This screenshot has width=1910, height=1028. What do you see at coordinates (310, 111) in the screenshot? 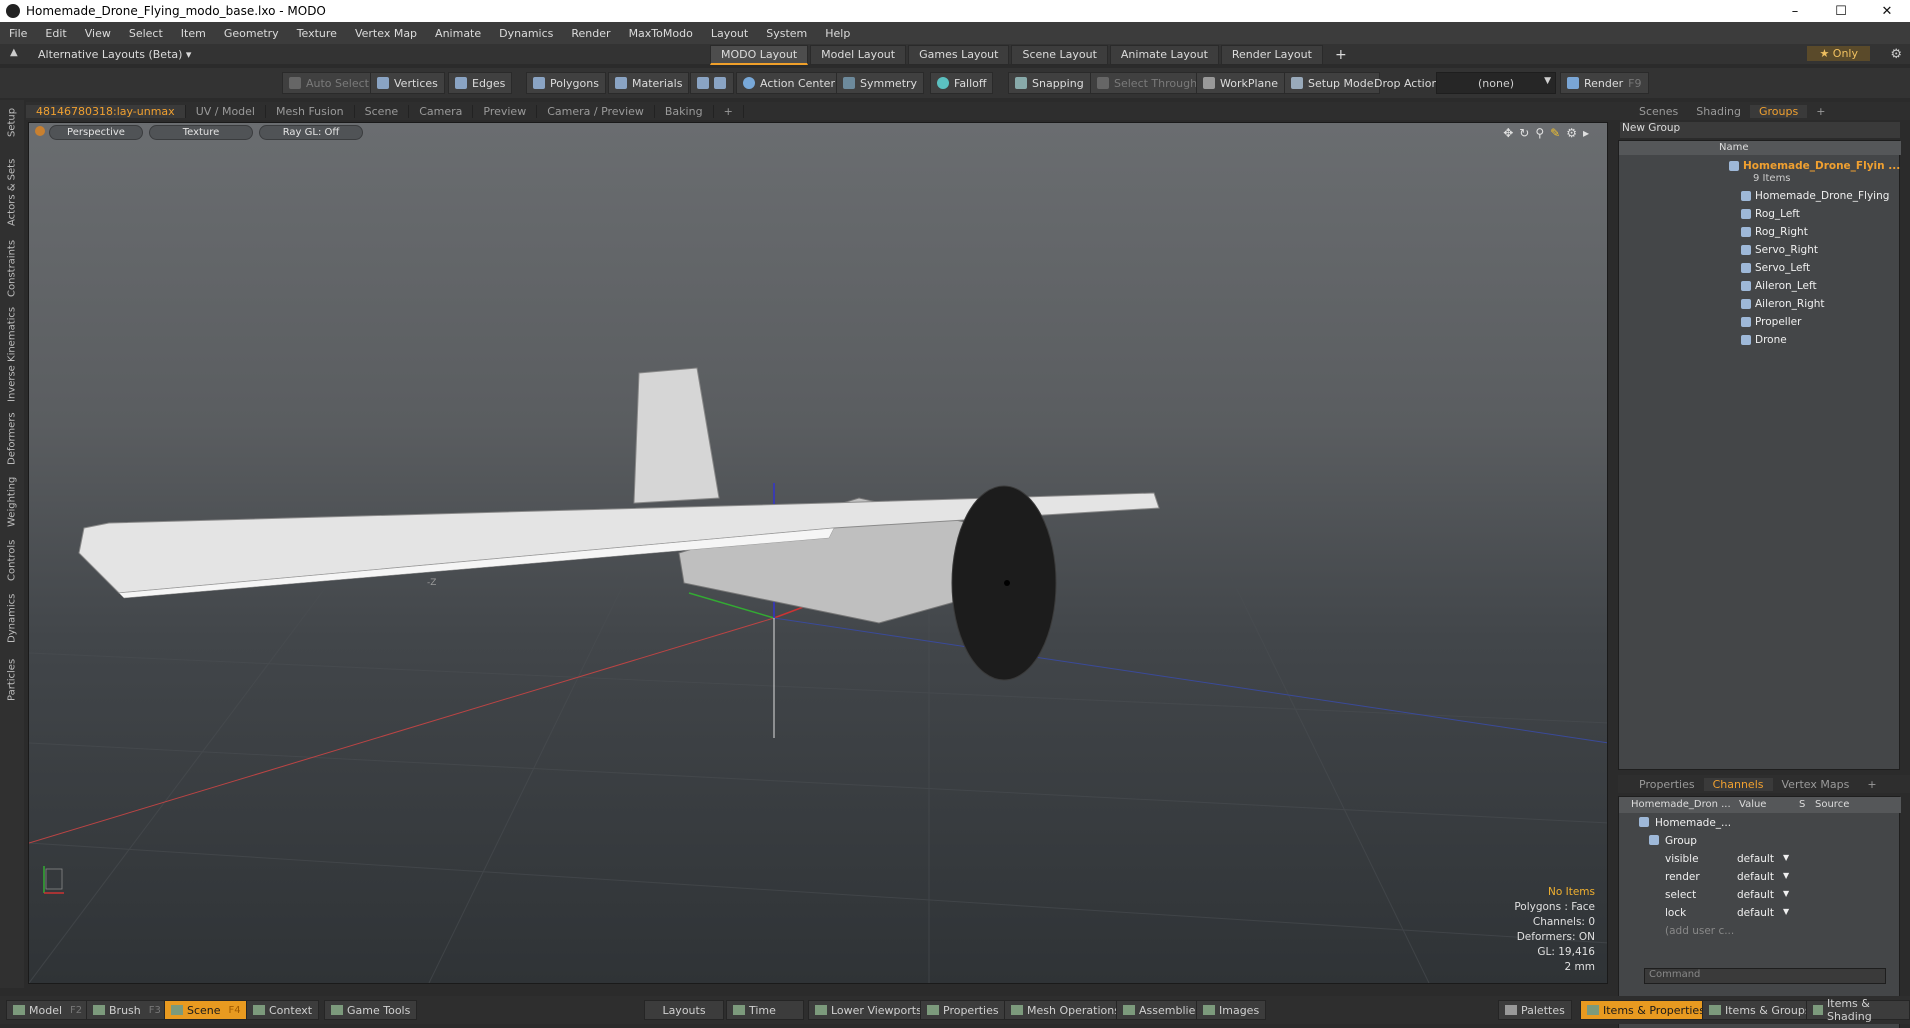
I see `tab-mesh-fusion: Mesh Fusion` at bounding box center [310, 111].